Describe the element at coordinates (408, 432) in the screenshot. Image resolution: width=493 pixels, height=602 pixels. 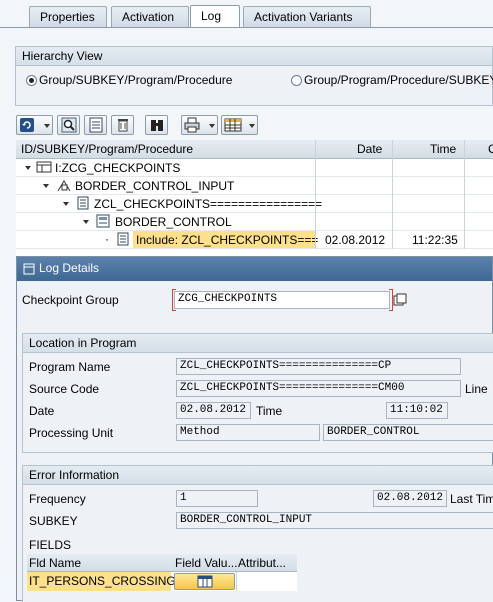
I see `processing-unit-name-field: BORDER_CONTROL` at that location.